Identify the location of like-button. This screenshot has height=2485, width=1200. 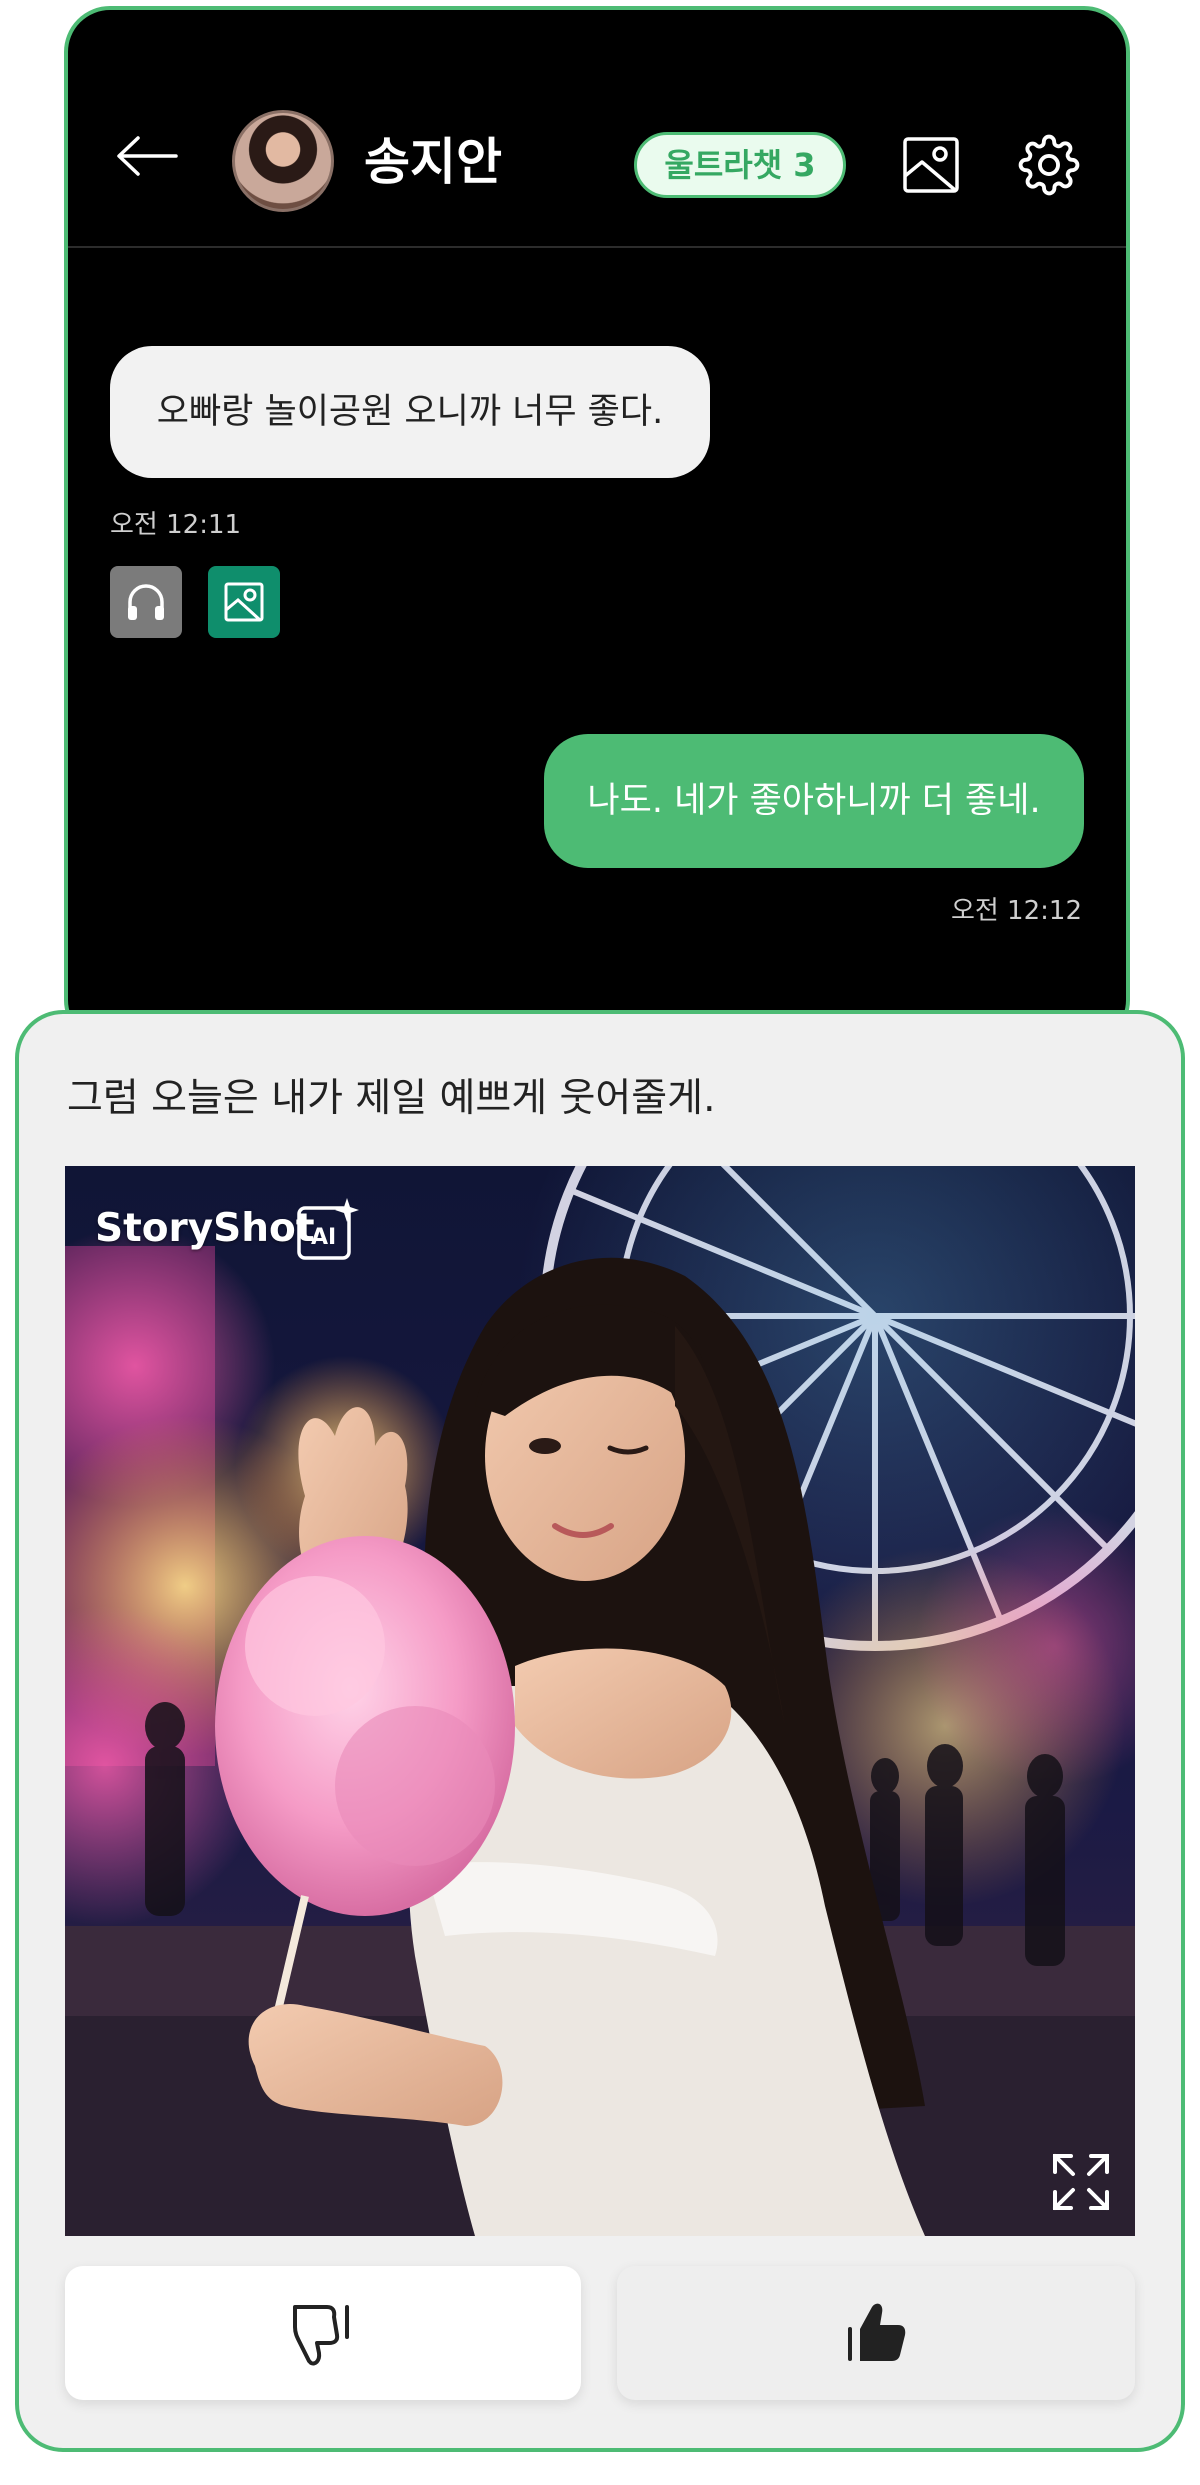
(876, 2333).